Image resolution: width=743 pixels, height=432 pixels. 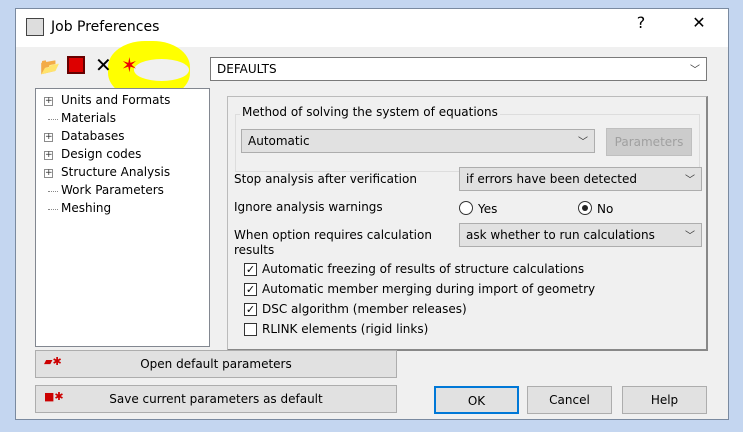 I want to click on checkbox, so click(x=250, y=329).